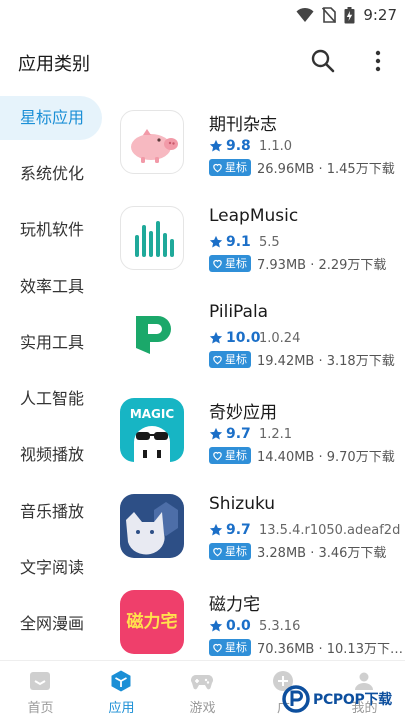 Image resolution: width=405 pixels, height=720 pixels. I want to click on pcpop-logo-icon, so click(296, 699).